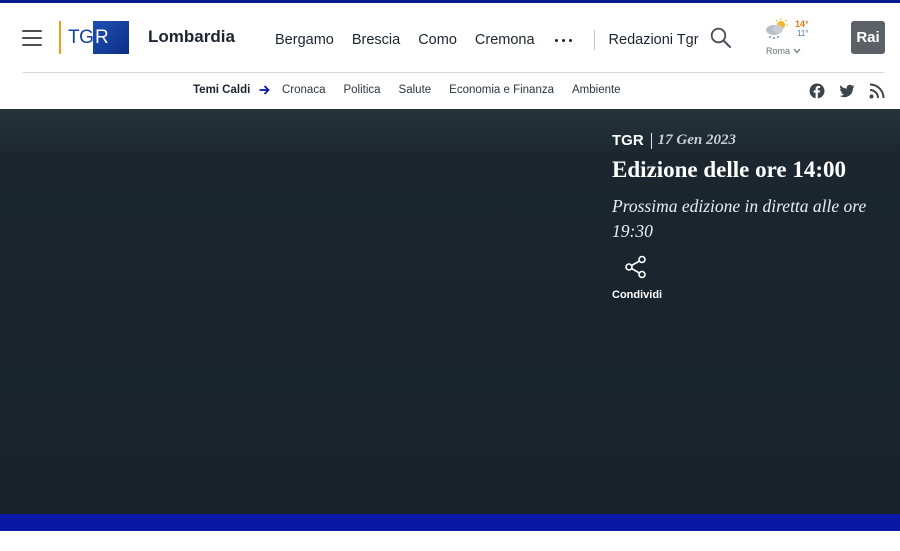 Image resolution: width=900 pixels, height=551 pixels. Describe the element at coordinates (802, 24) in the screenshot. I see `weather-max-temp: 14°` at that location.